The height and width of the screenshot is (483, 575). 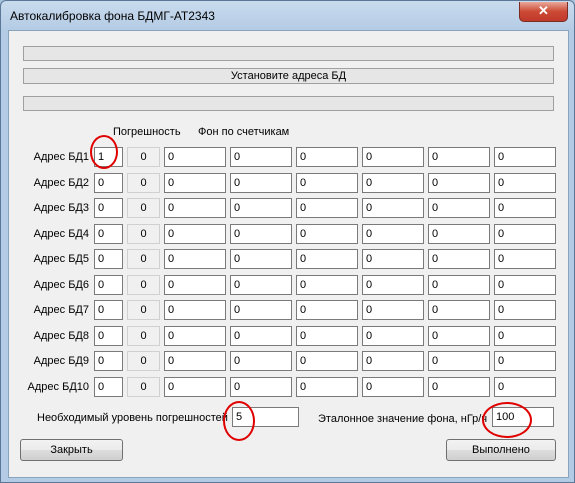 What do you see at coordinates (501, 450) in the screenshot?
I see `run-button: Выполнено` at bounding box center [501, 450].